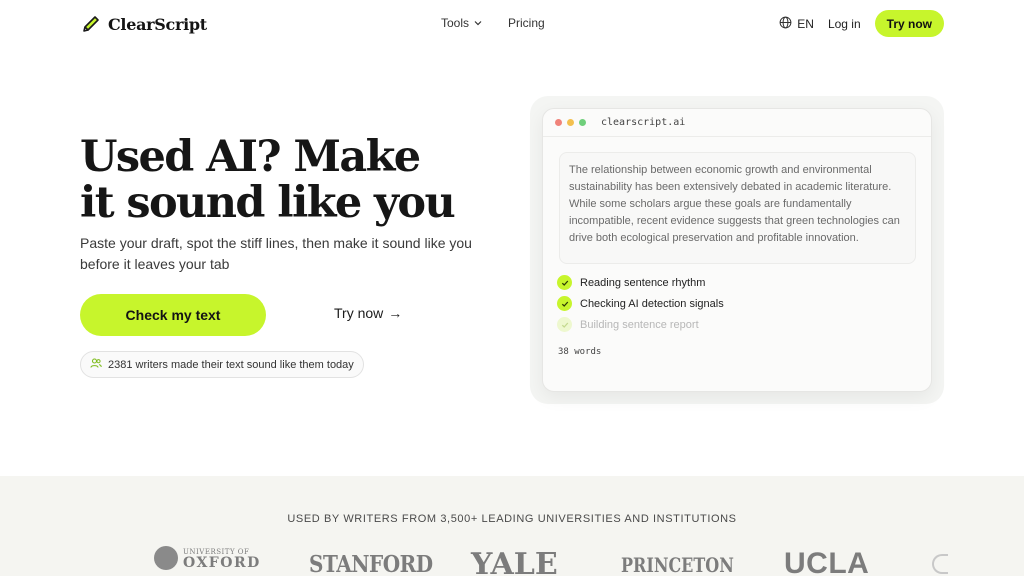 Image resolution: width=1024 pixels, height=576 pixels. Describe the element at coordinates (157, 24) in the screenshot. I see `brand-name: ClearScript` at that location.